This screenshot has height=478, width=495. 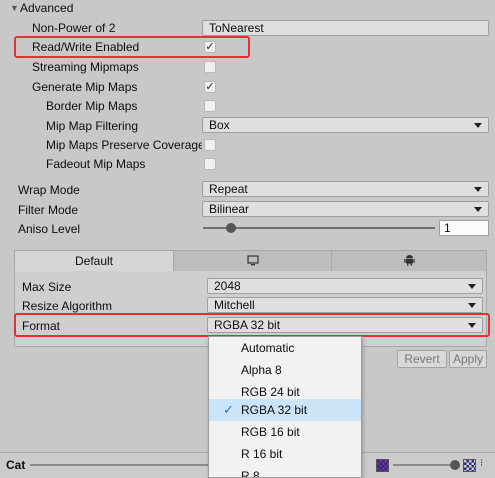 What do you see at coordinates (85, 67) in the screenshot?
I see `streaming-mipmaps-label: Streaming Mipmaps` at bounding box center [85, 67].